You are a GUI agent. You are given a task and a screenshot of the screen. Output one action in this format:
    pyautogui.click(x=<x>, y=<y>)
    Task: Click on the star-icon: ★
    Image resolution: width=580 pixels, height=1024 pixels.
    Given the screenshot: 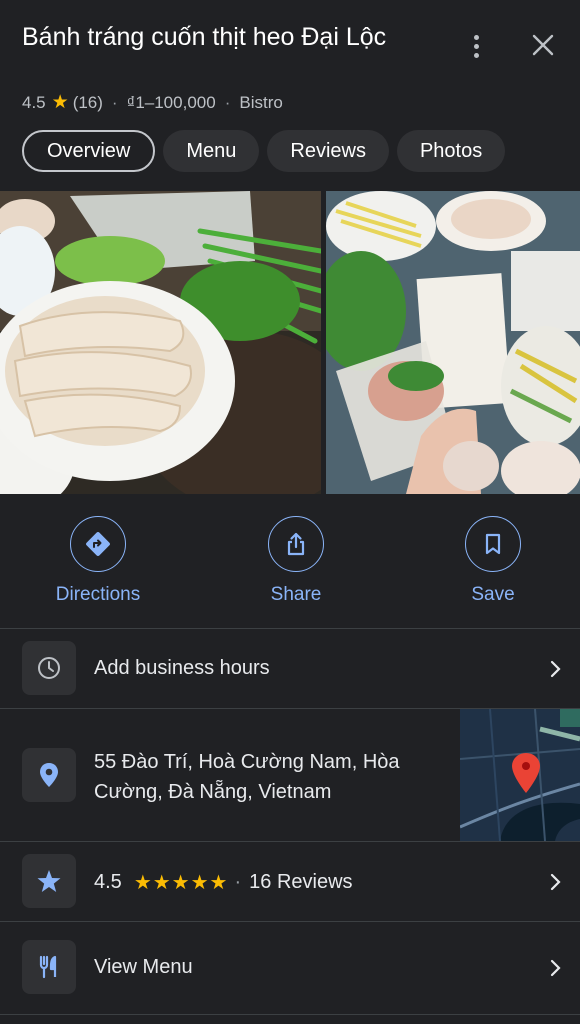 What is the action you would take?
    pyautogui.click(x=60, y=102)
    